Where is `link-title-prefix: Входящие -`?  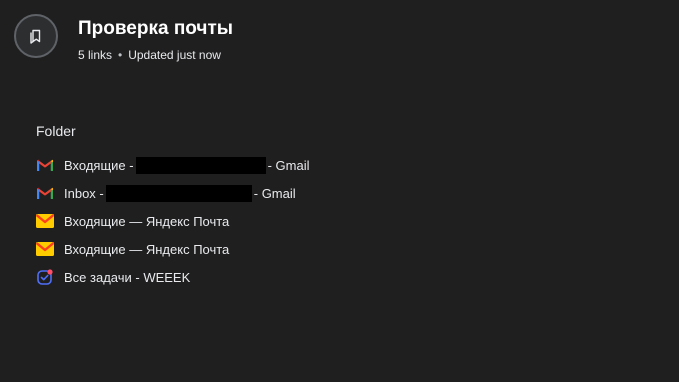
link-title-prefix: Входящие - is located at coordinates (99, 165).